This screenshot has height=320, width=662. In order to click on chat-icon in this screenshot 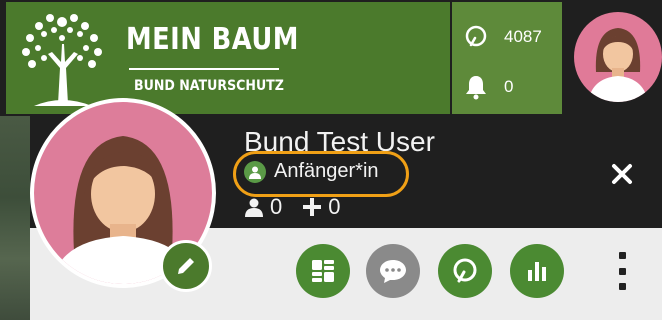, I will do `click(393, 271)`.